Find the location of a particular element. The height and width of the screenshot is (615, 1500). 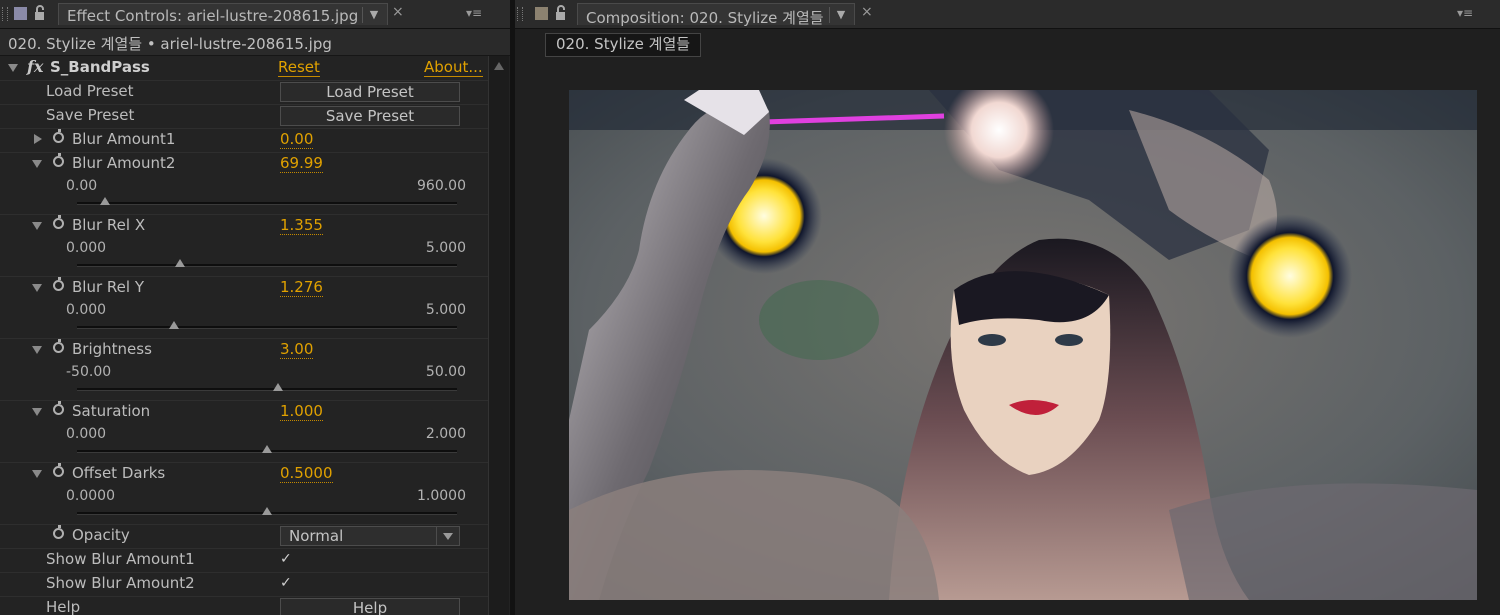

reset-link: Reset is located at coordinates (299, 67).